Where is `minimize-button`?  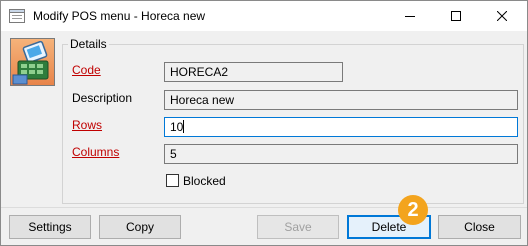
minimize-button is located at coordinates (410, 16).